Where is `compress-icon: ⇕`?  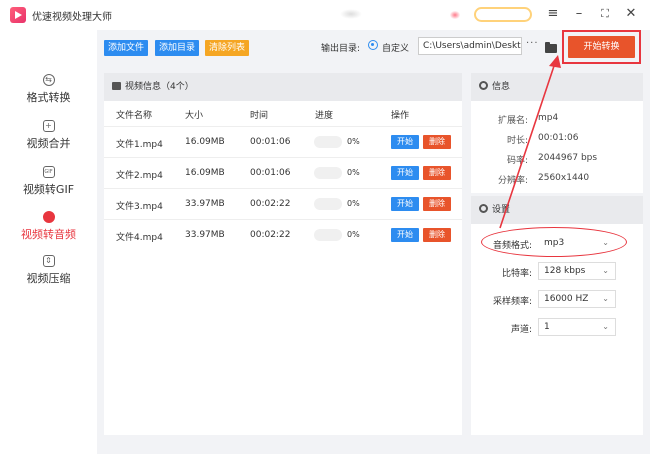 compress-icon: ⇕ is located at coordinates (48, 261).